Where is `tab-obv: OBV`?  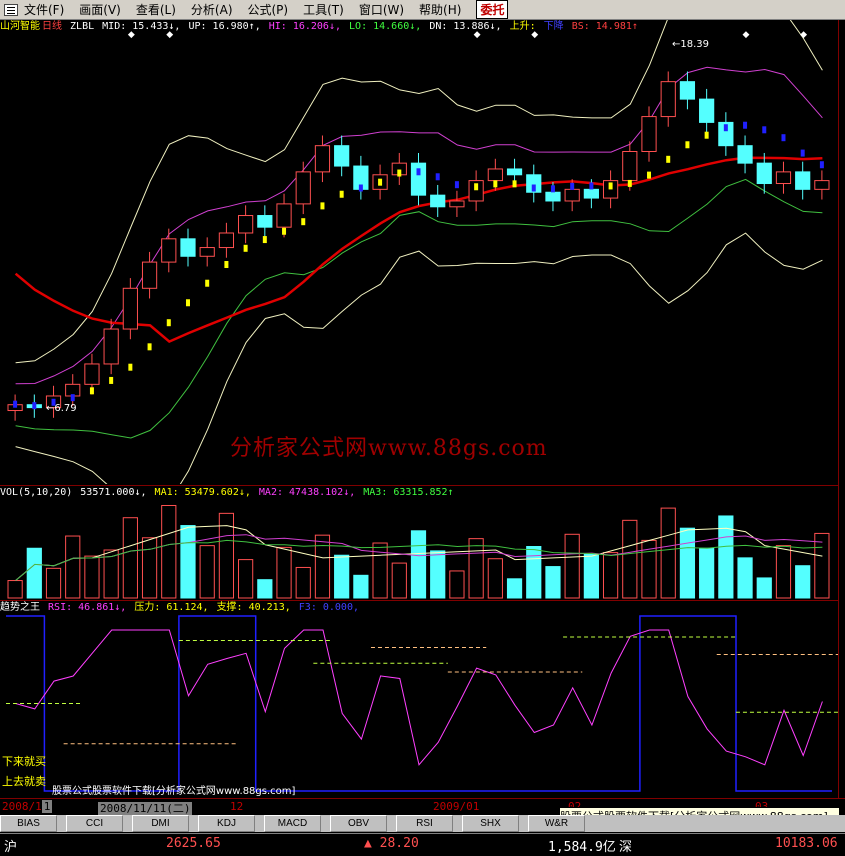 tab-obv: OBV is located at coordinates (358, 823).